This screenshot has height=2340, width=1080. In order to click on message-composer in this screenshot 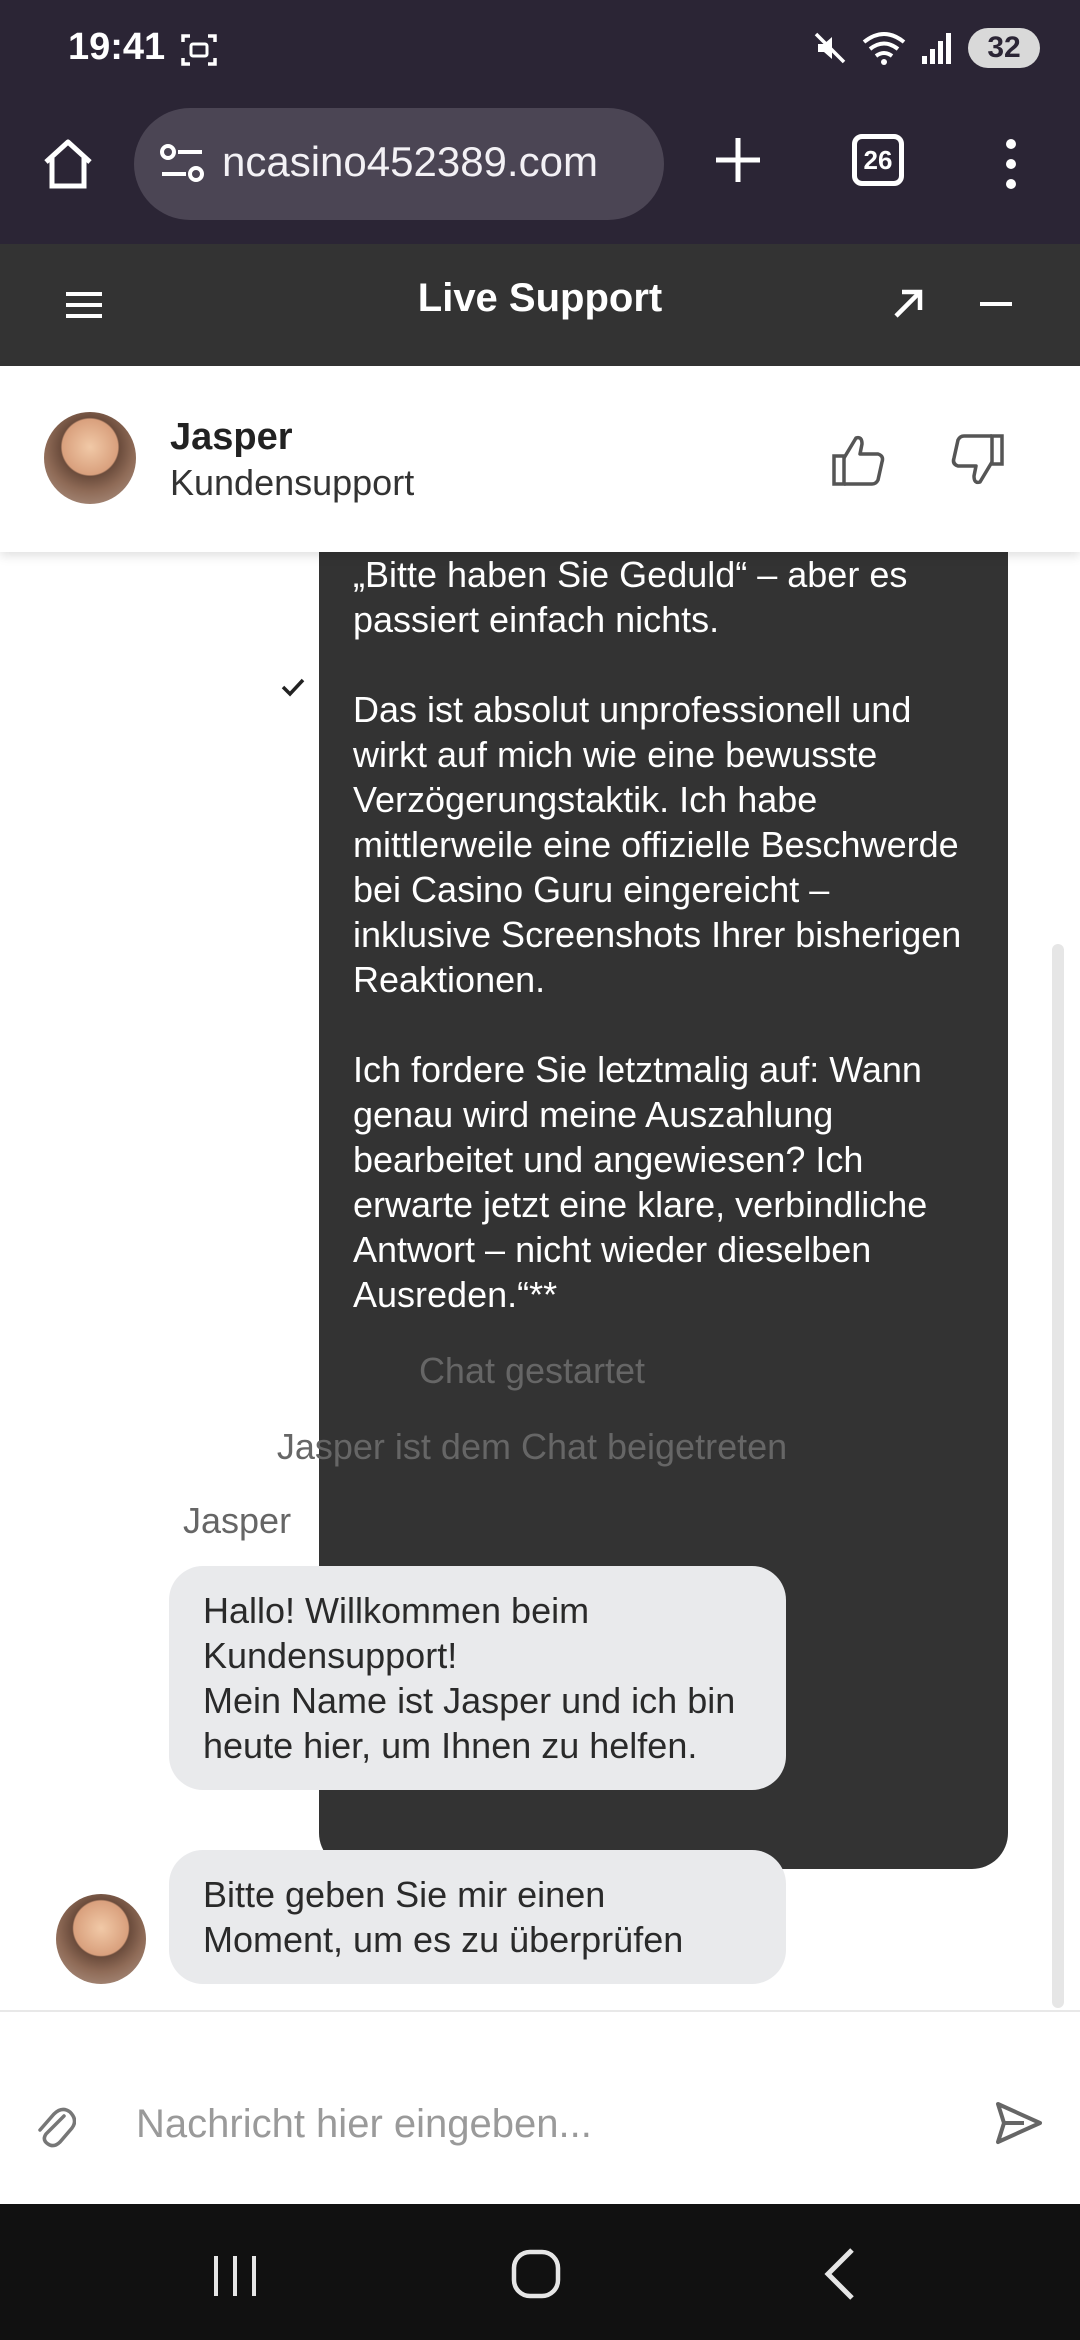, I will do `click(540, 2107)`.